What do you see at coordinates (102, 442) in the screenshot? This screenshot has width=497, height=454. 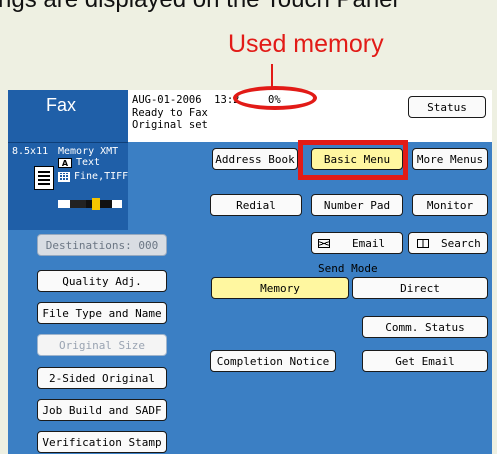 I see `verification-stamp-button: Verification Stamp` at bounding box center [102, 442].